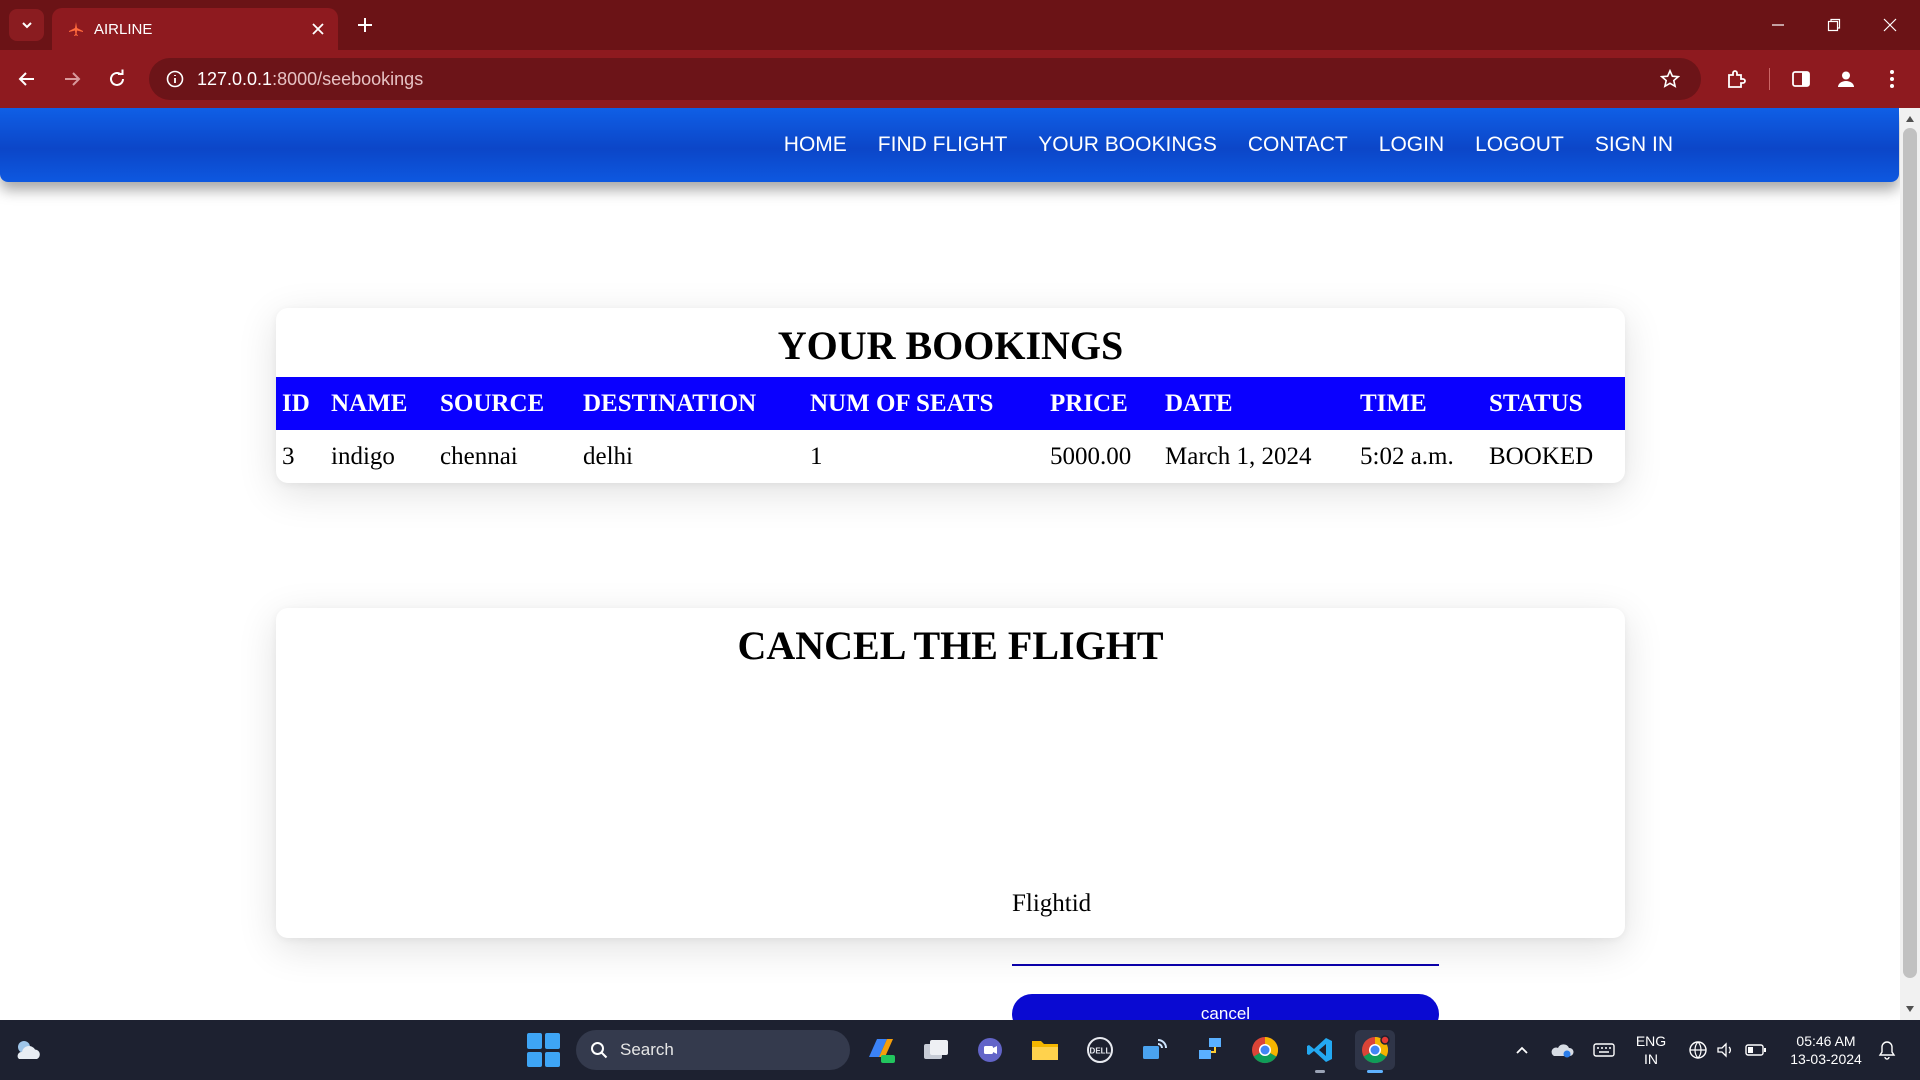 The height and width of the screenshot is (1080, 1920). I want to click on copilot-app-icon, so click(881, 1050).